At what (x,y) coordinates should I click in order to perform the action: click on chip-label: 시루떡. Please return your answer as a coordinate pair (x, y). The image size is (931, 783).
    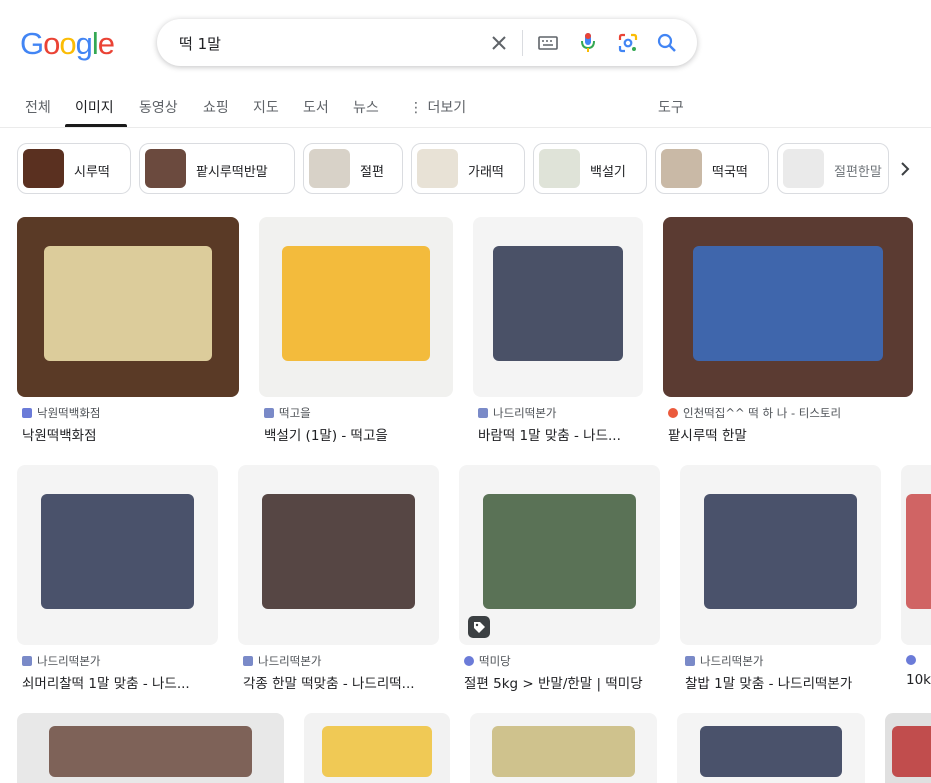
    Looking at the image, I should click on (92, 172).